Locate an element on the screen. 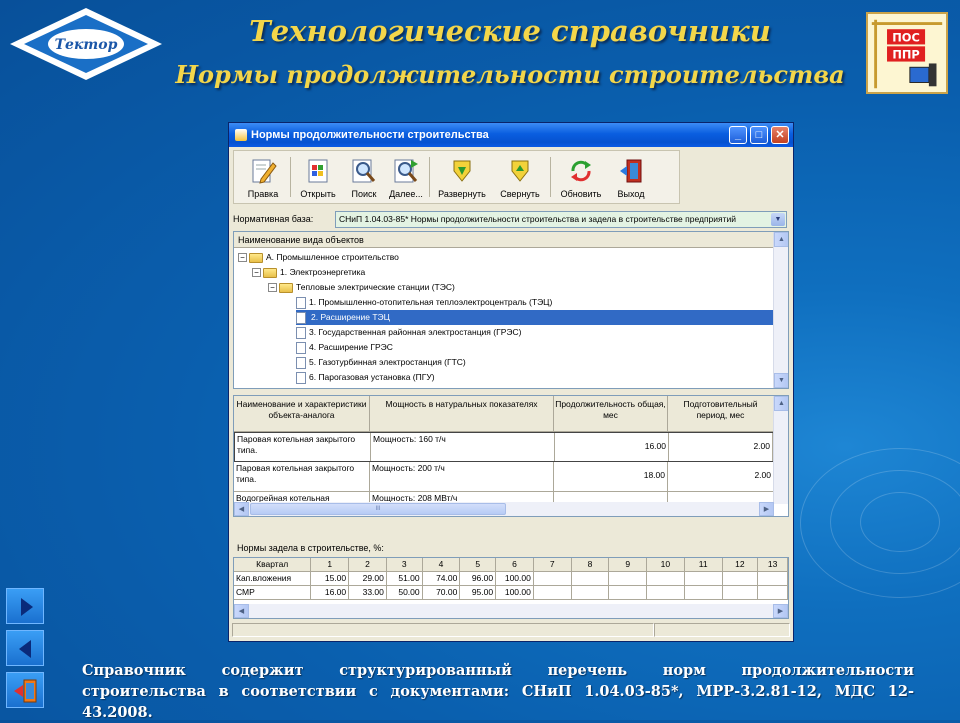 The height and width of the screenshot is (723, 960). zadel-header-cell: 5 is located at coordinates (478, 565).